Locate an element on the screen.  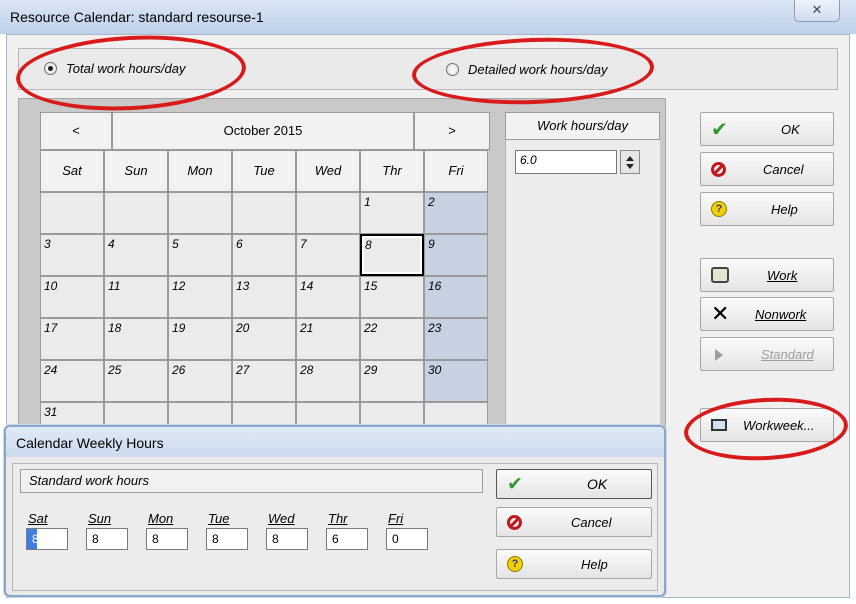
next-month-label: > is located at coordinates (452, 130).